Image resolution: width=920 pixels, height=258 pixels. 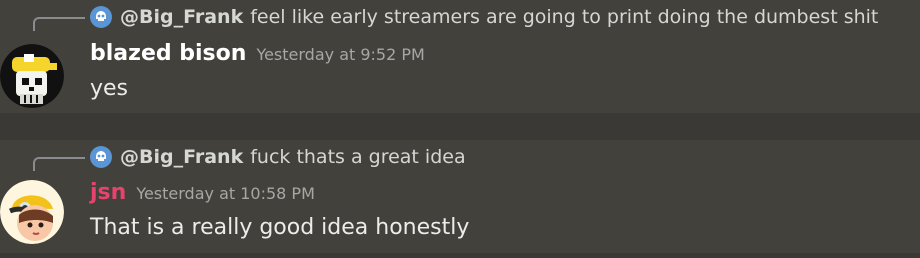 What do you see at coordinates (358, 157) in the screenshot?
I see `reply-text: fuck thats a great idea` at bounding box center [358, 157].